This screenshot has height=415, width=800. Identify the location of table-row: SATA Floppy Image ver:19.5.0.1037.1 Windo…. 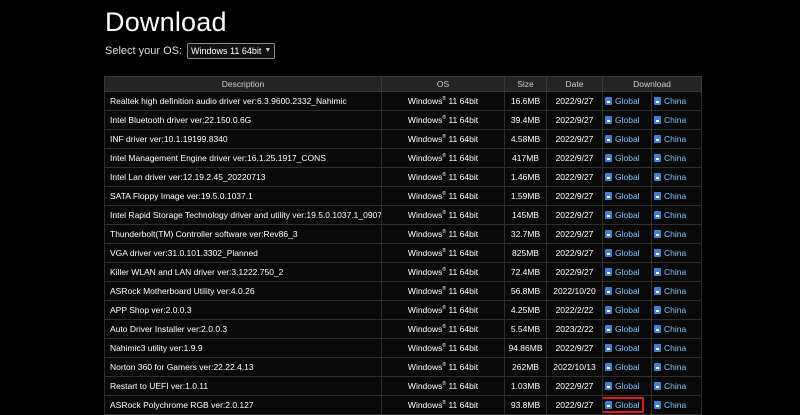
(403, 196).